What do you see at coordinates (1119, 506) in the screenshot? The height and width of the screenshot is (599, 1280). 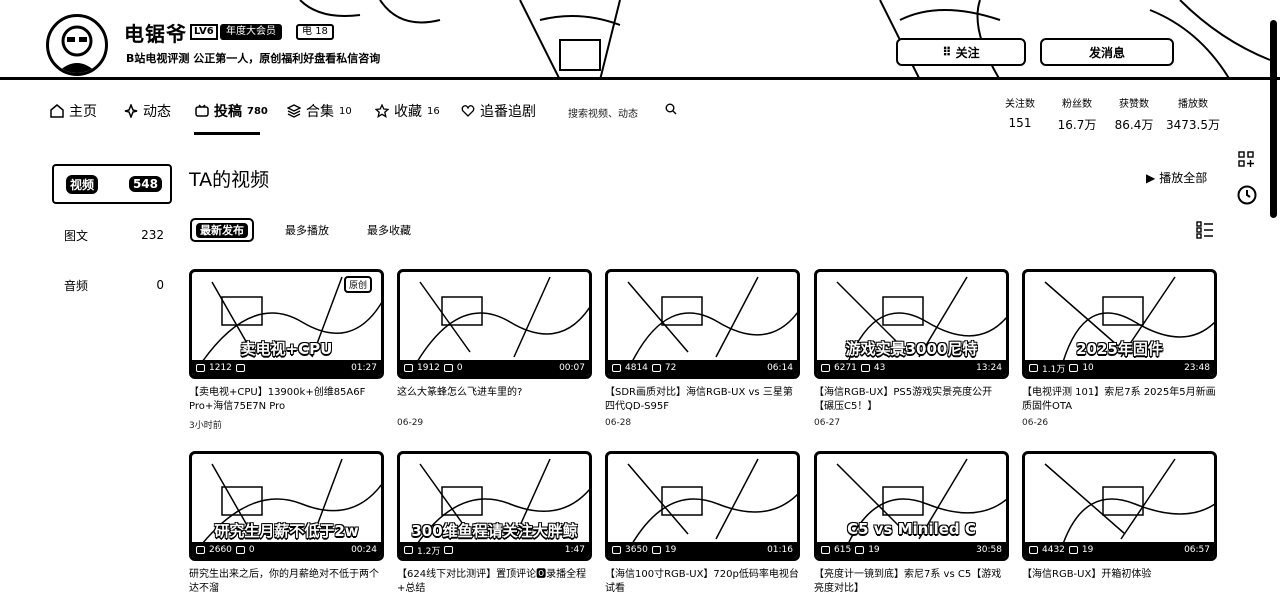 I see `video-thumbnail: 4432 19 06:57` at bounding box center [1119, 506].